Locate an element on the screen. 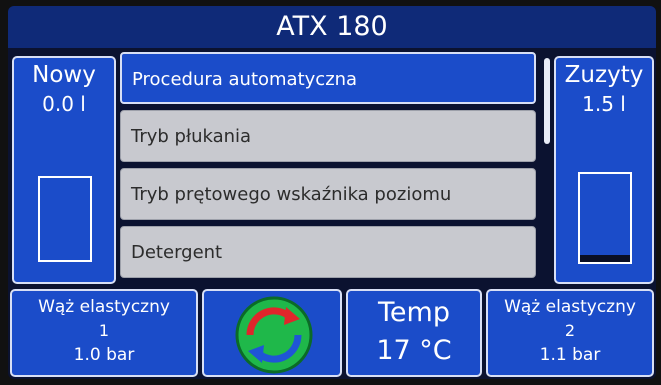  new-oil-panel: Nowy 0.0 l is located at coordinates (64, 170).